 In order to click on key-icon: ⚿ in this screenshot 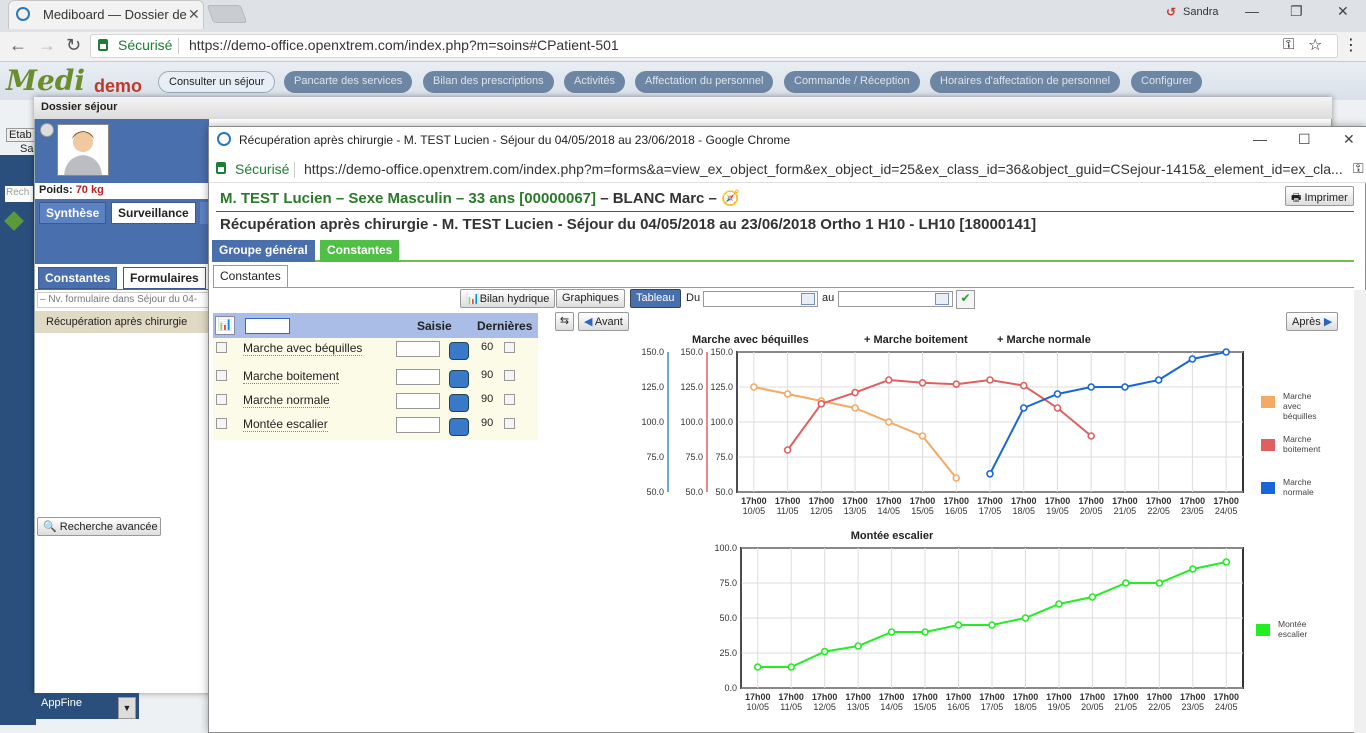, I will do `click(1288, 44)`.